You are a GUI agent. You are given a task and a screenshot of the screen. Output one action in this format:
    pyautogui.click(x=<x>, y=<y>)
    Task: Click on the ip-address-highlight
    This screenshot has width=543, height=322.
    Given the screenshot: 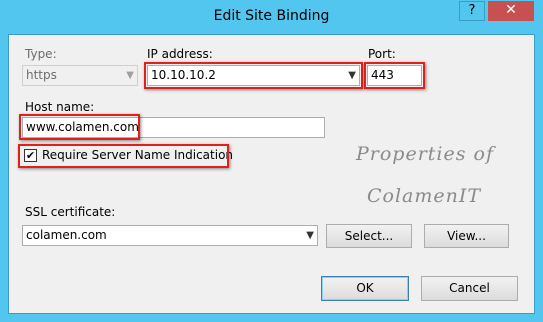 What is the action you would take?
    pyautogui.click(x=253, y=75)
    